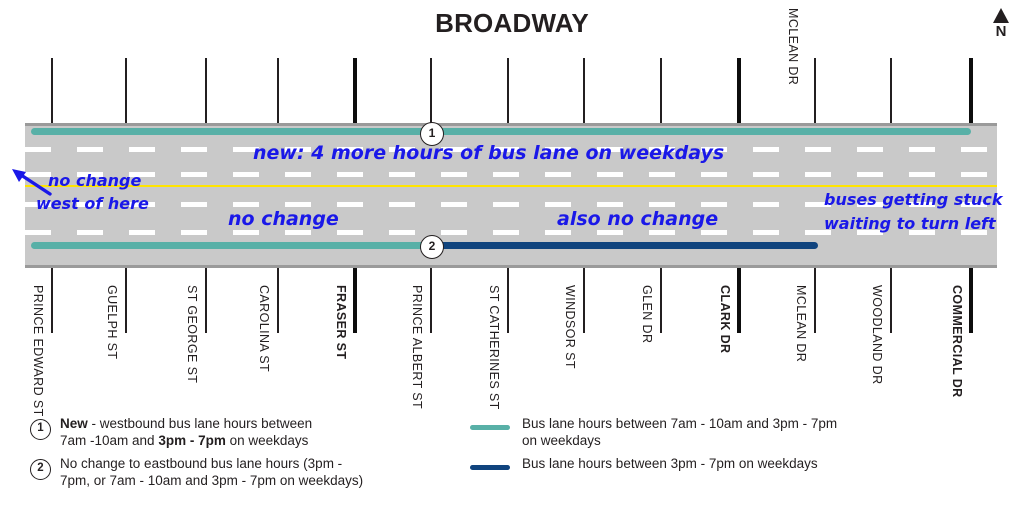  What do you see at coordinates (264, 329) in the screenshot?
I see `street-label-carolina-st: CAROLINA ST` at bounding box center [264, 329].